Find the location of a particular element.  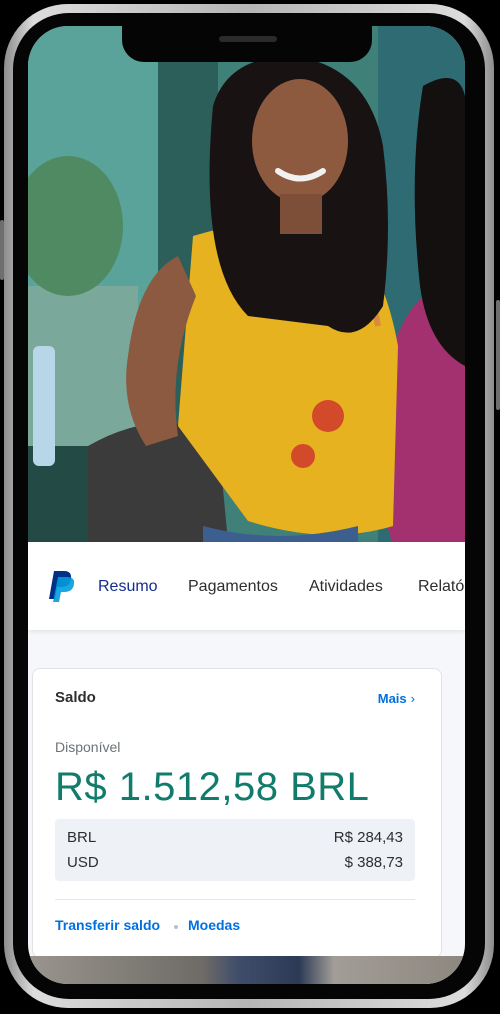

tab-relatorios: Relató is located at coordinates (441, 587).